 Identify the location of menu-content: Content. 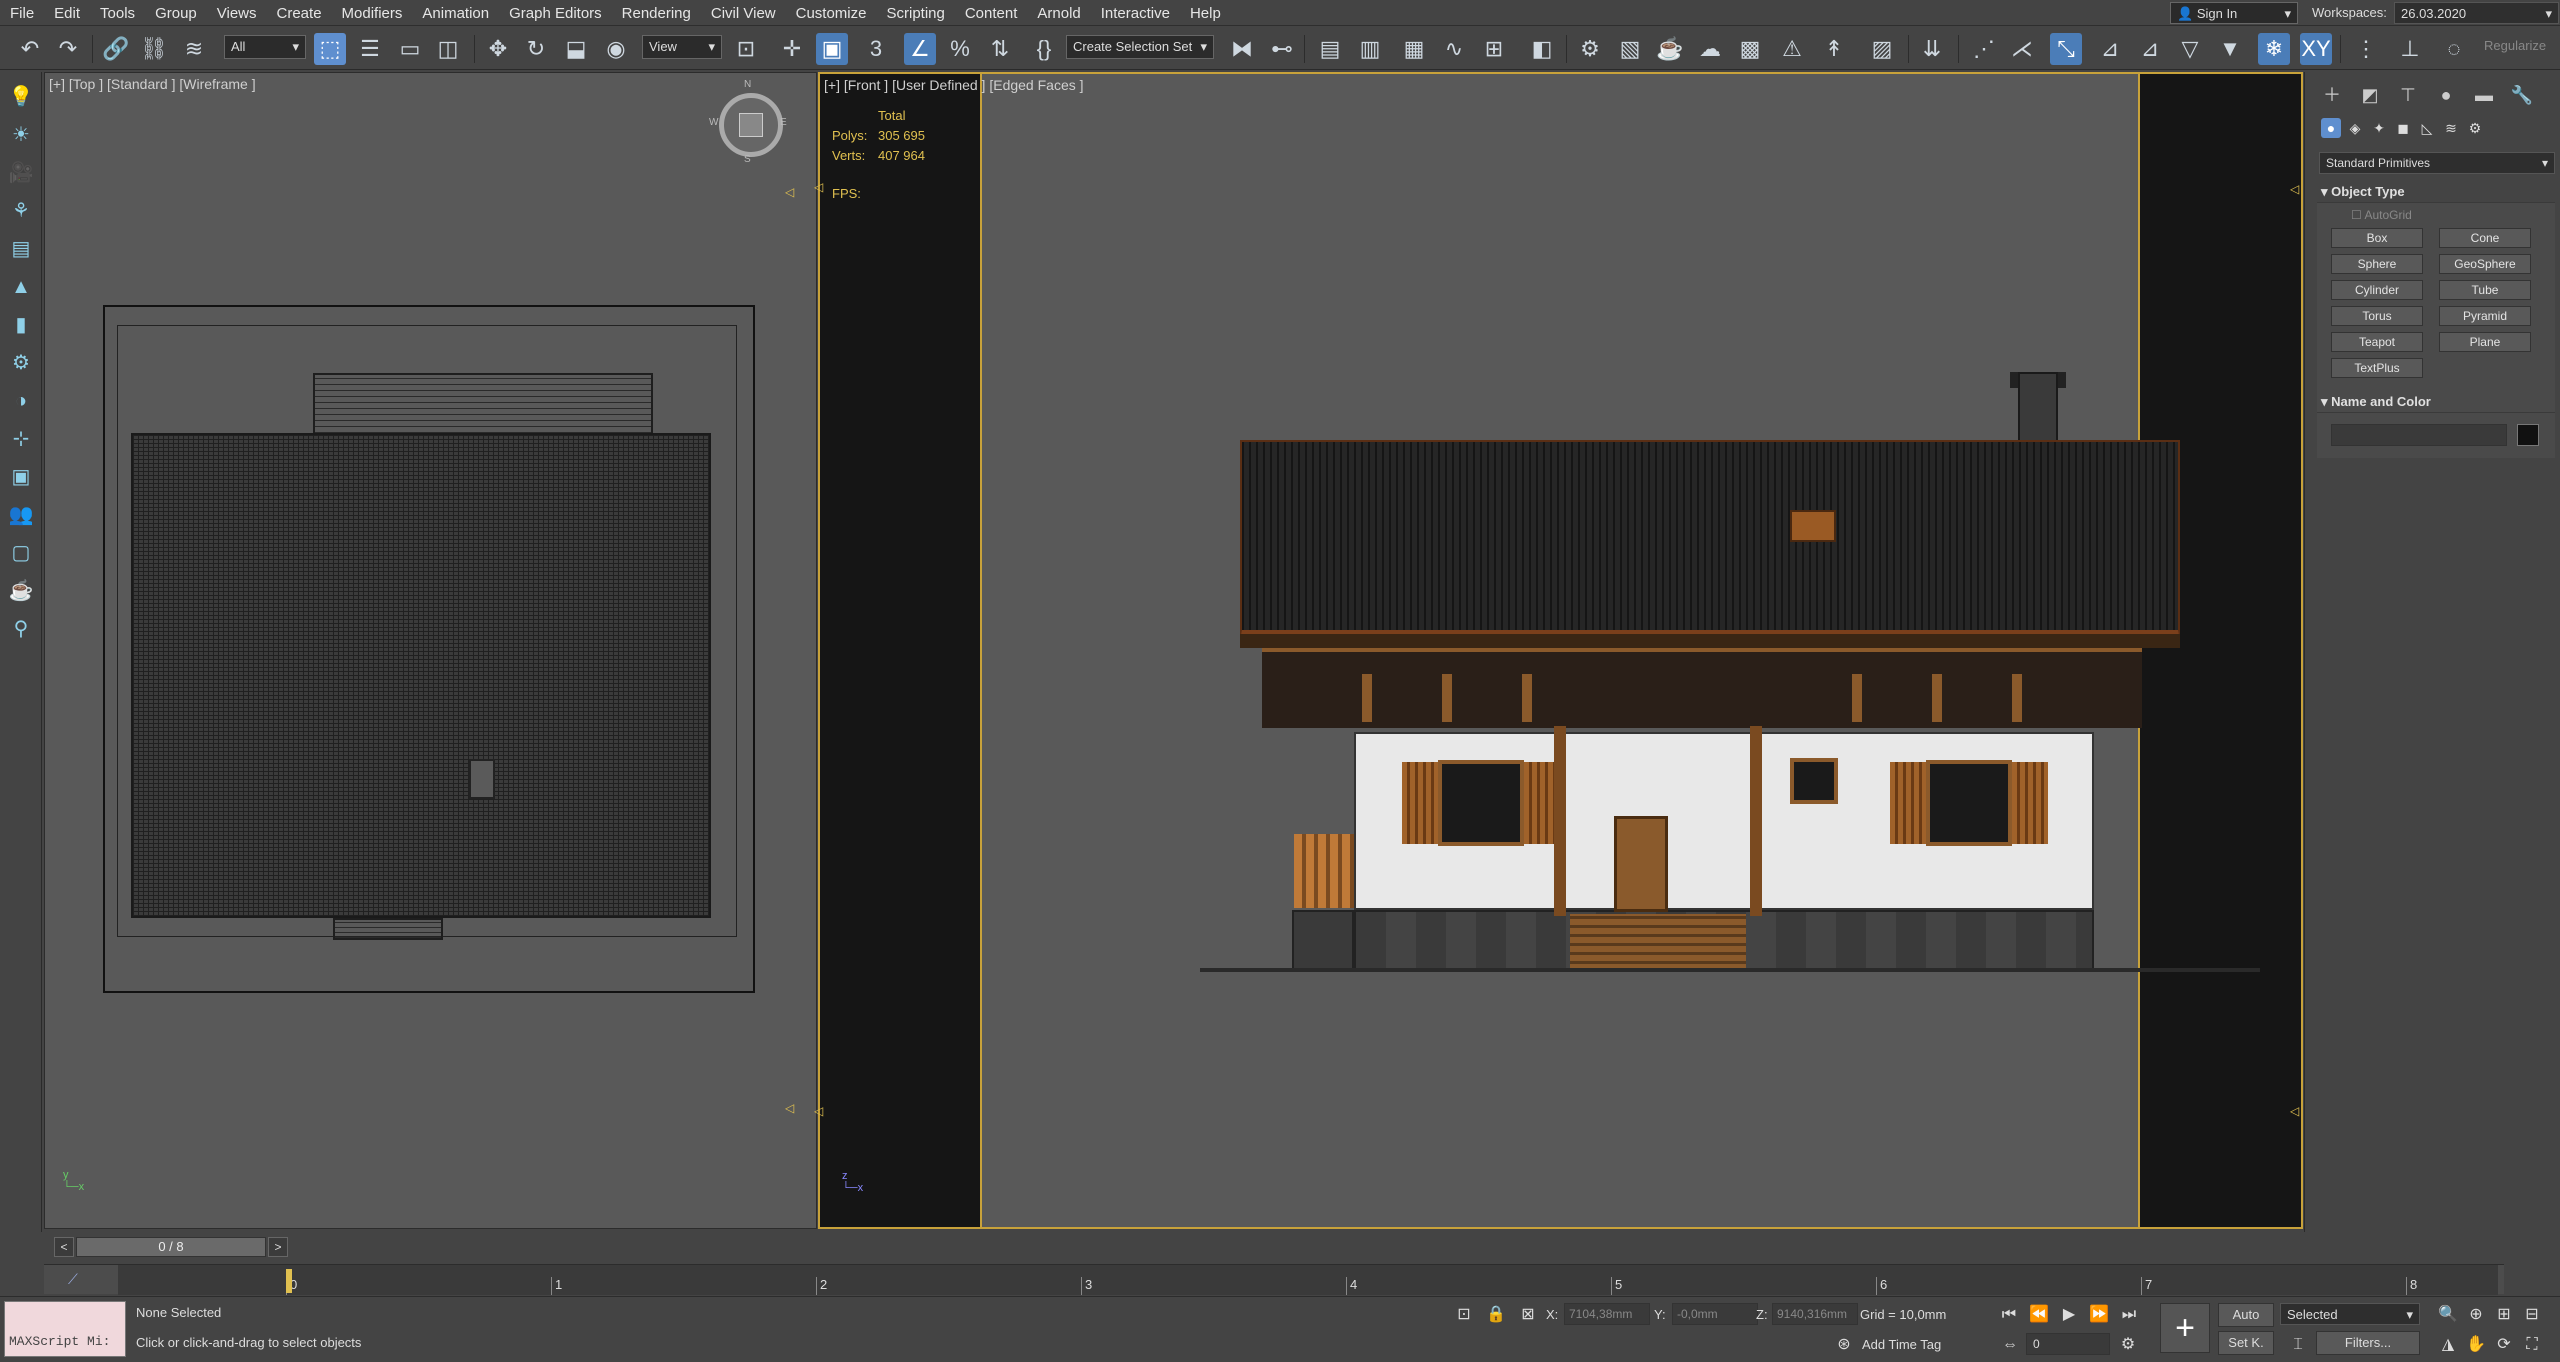
(991, 13).